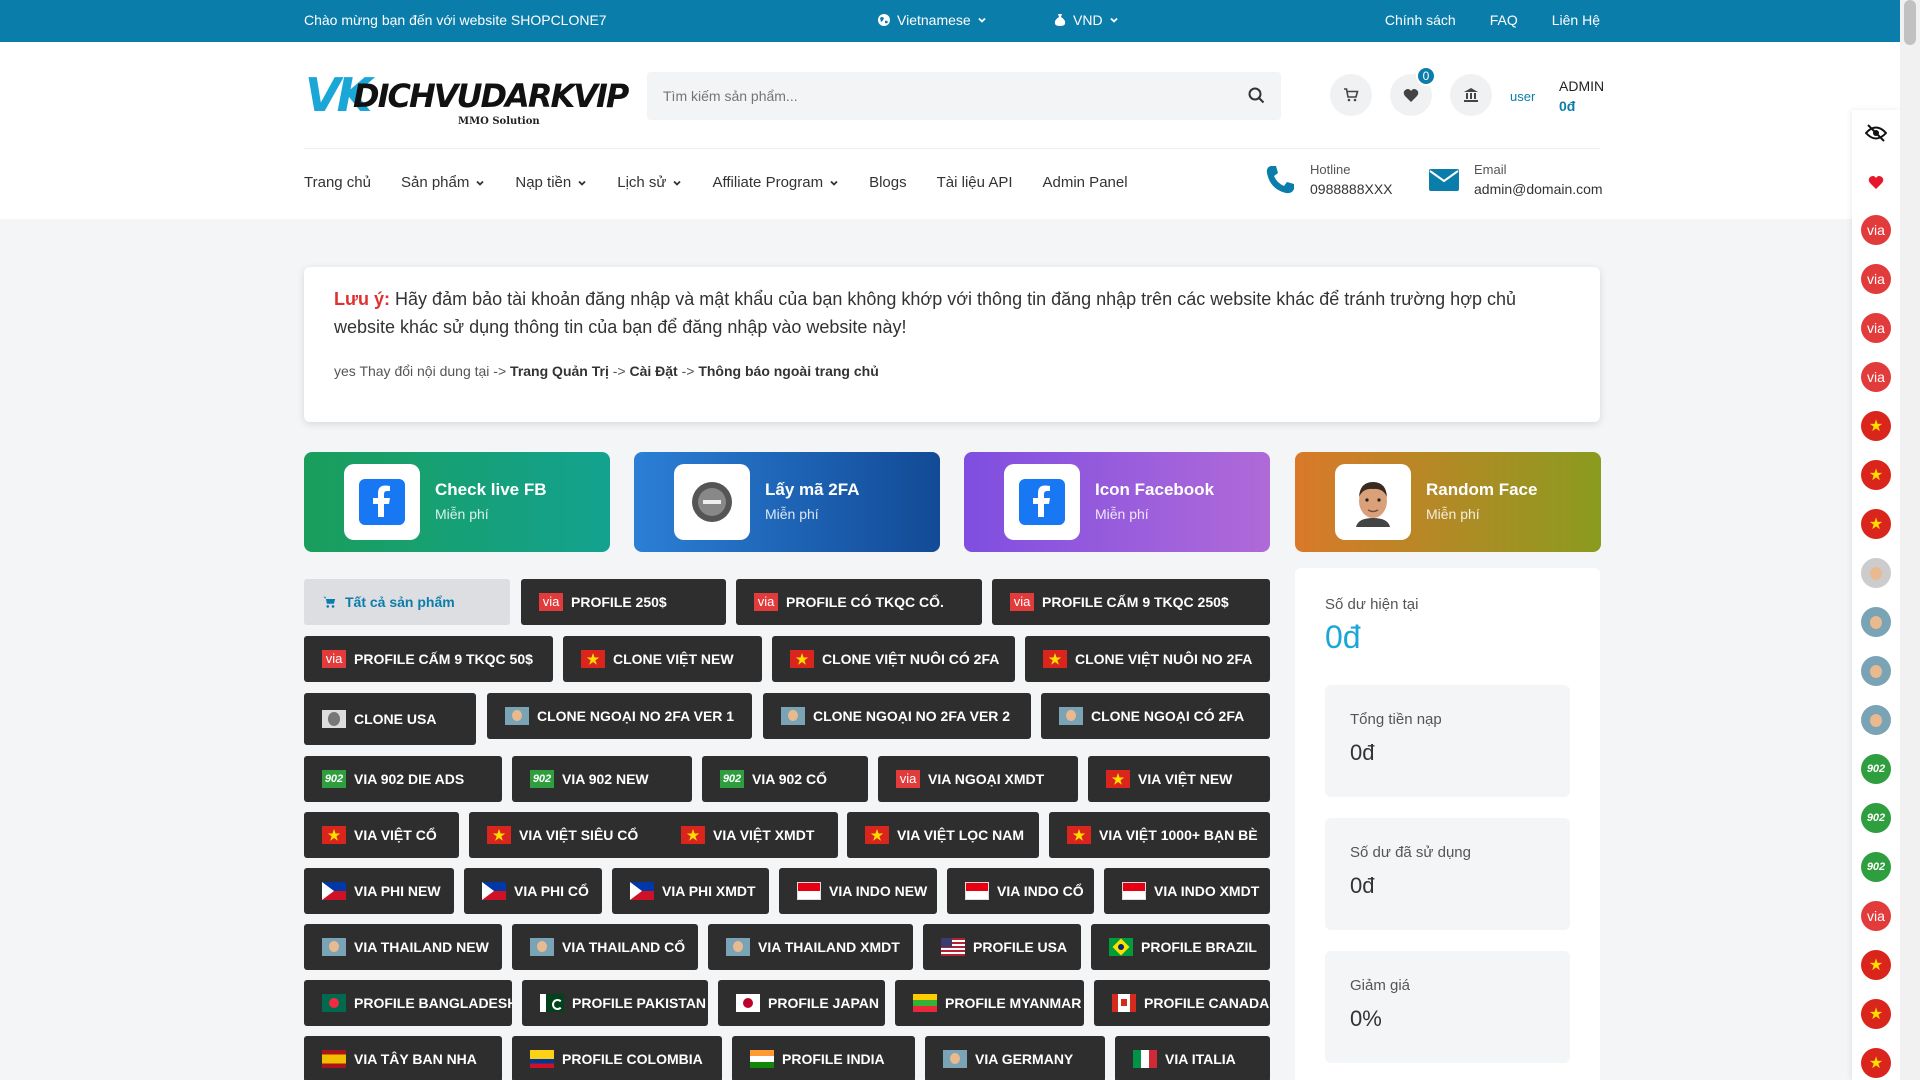  I want to click on cart-icon, so click(329, 602).